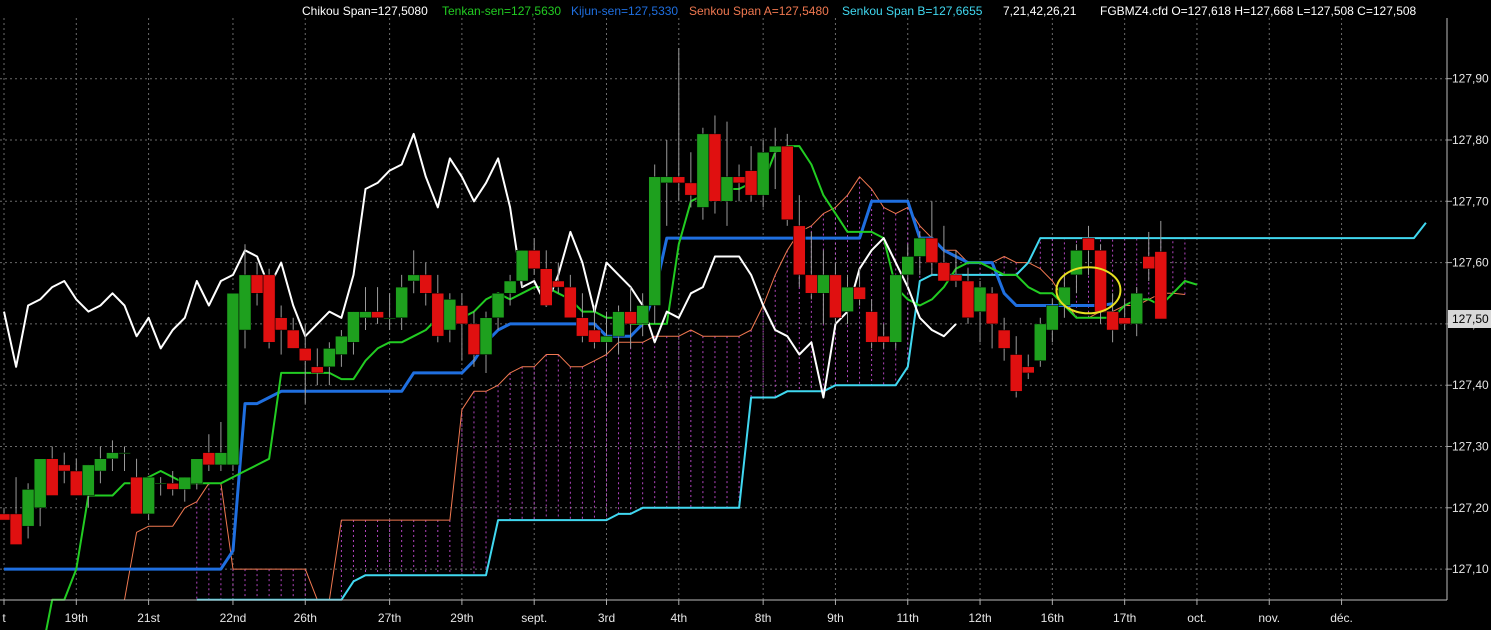 The image size is (1491, 630). What do you see at coordinates (1470, 569) in the screenshot?
I see `y-tick-label: 127,10` at bounding box center [1470, 569].